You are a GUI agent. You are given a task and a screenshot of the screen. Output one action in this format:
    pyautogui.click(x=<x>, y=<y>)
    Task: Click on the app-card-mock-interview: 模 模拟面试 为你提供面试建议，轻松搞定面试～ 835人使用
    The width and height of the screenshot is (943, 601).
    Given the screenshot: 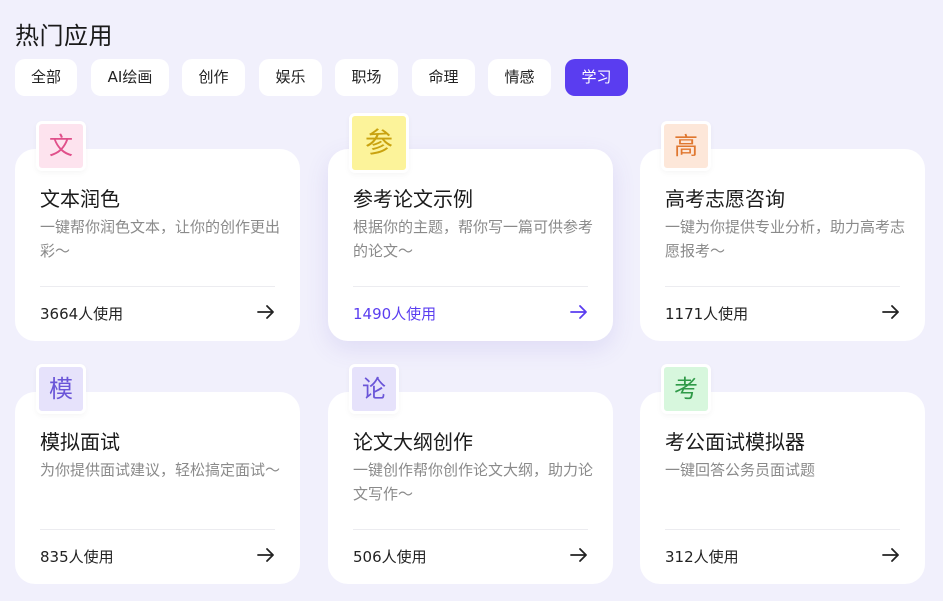 What is the action you would take?
    pyautogui.click(x=157, y=474)
    